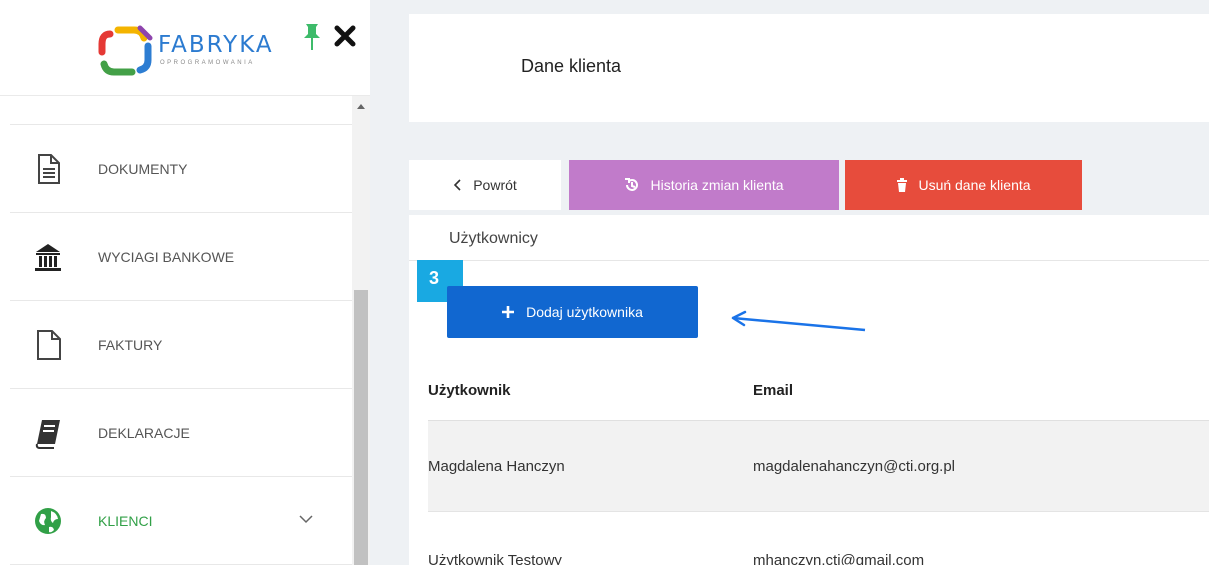 Image resolution: width=1209 pixels, height=565 pixels. I want to click on section-divider, so click(809, 260).